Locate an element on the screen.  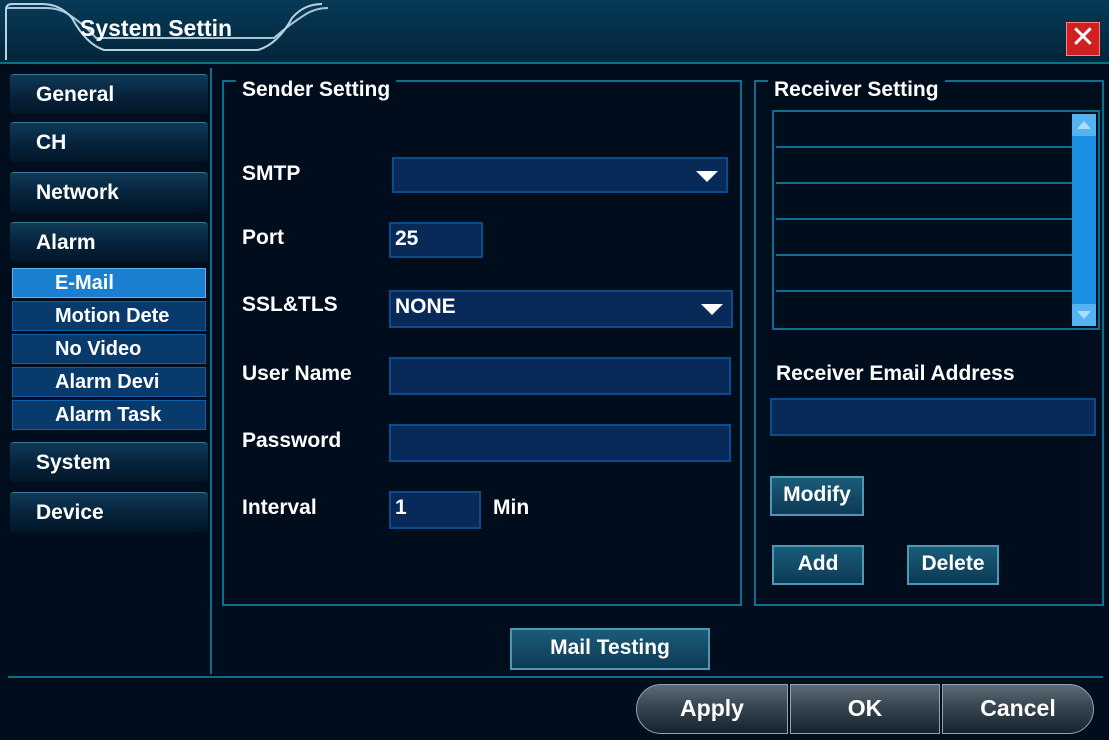
sidebar-item-system: System is located at coordinates (109, 462).